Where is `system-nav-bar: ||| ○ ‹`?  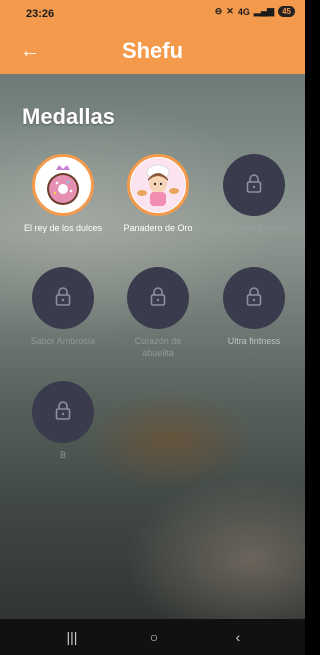 system-nav-bar: ||| ○ ‹ is located at coordinates (152, 637).